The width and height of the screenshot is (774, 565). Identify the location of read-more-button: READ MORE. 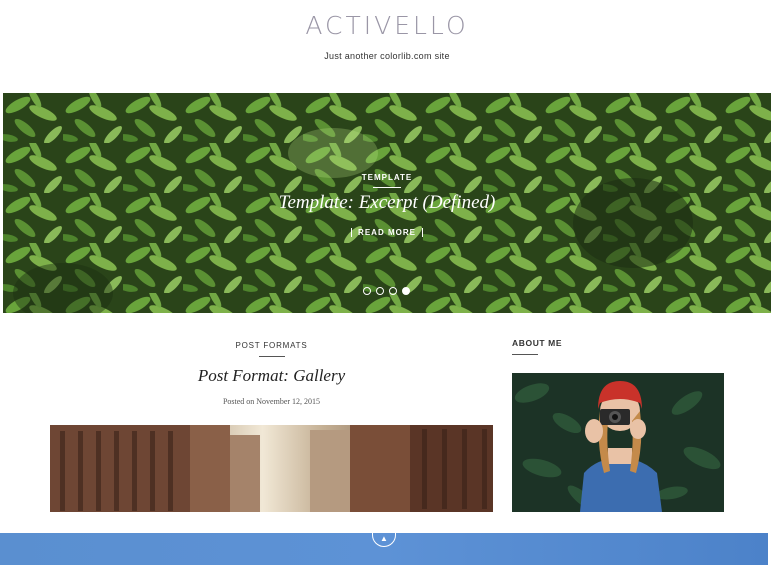
(387, 232).